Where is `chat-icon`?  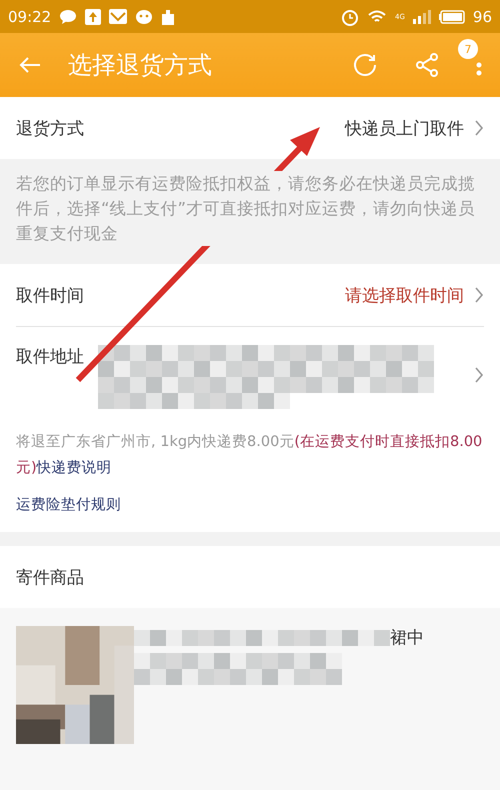
chat-icon is located at coordinates (68, 16).